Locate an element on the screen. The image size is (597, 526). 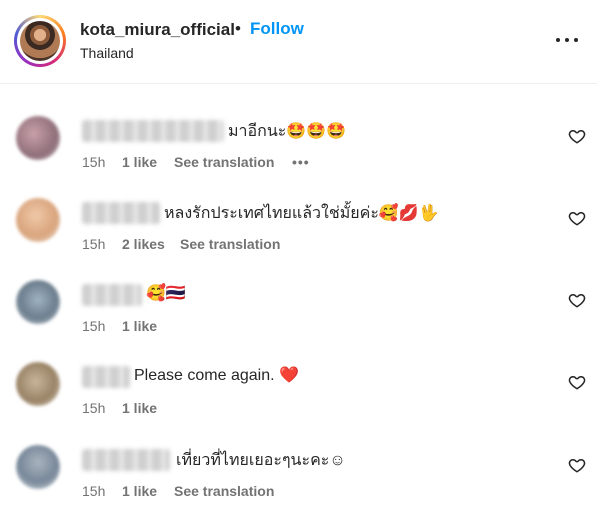
comment-text: หลงรักประเทศไทยแล้วใช่มั้ยค่ะ🥰💋🖖 is located at coordinates (301, 213).